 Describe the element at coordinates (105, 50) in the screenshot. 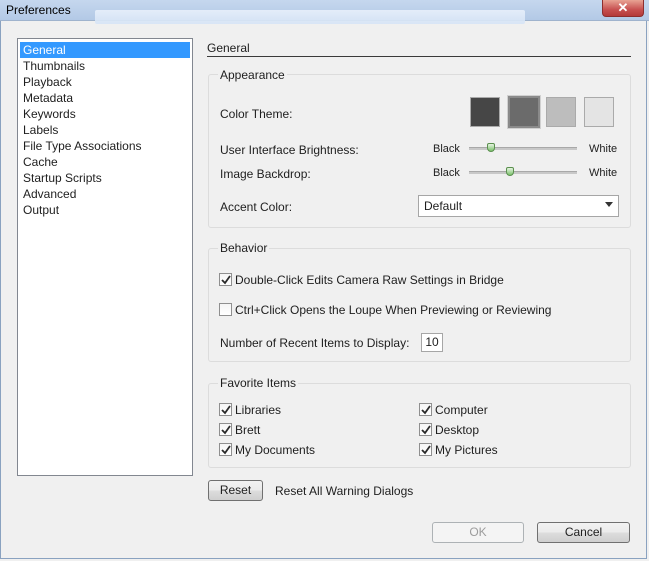

I see `sidebar-item-general: General` at that location.